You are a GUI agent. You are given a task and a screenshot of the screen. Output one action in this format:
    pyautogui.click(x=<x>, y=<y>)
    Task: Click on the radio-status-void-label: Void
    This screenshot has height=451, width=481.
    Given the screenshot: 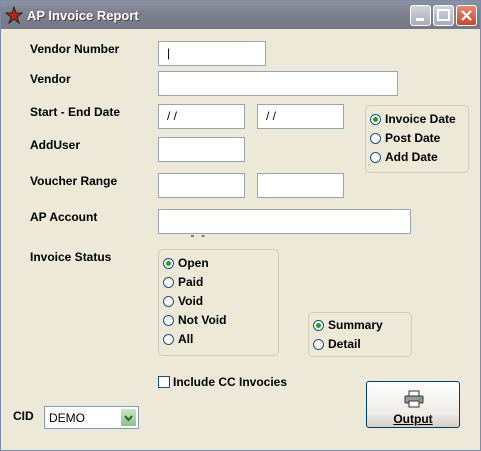 What is the action you would take?
    pyautogui.click(x=191, y=301)
    